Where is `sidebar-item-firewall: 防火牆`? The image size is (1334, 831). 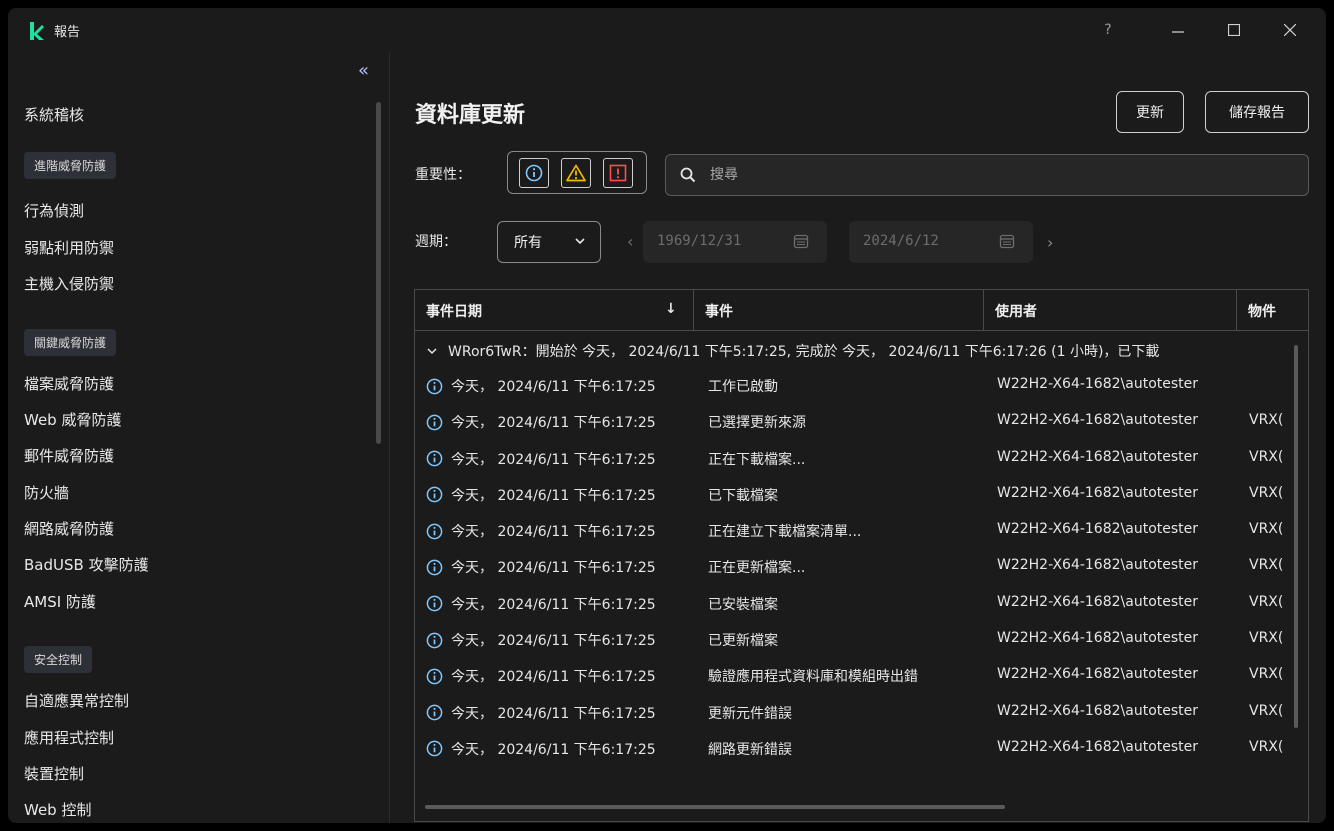 sidebar-item-firewall: 防火牆 is located at coordinates (46, 492).